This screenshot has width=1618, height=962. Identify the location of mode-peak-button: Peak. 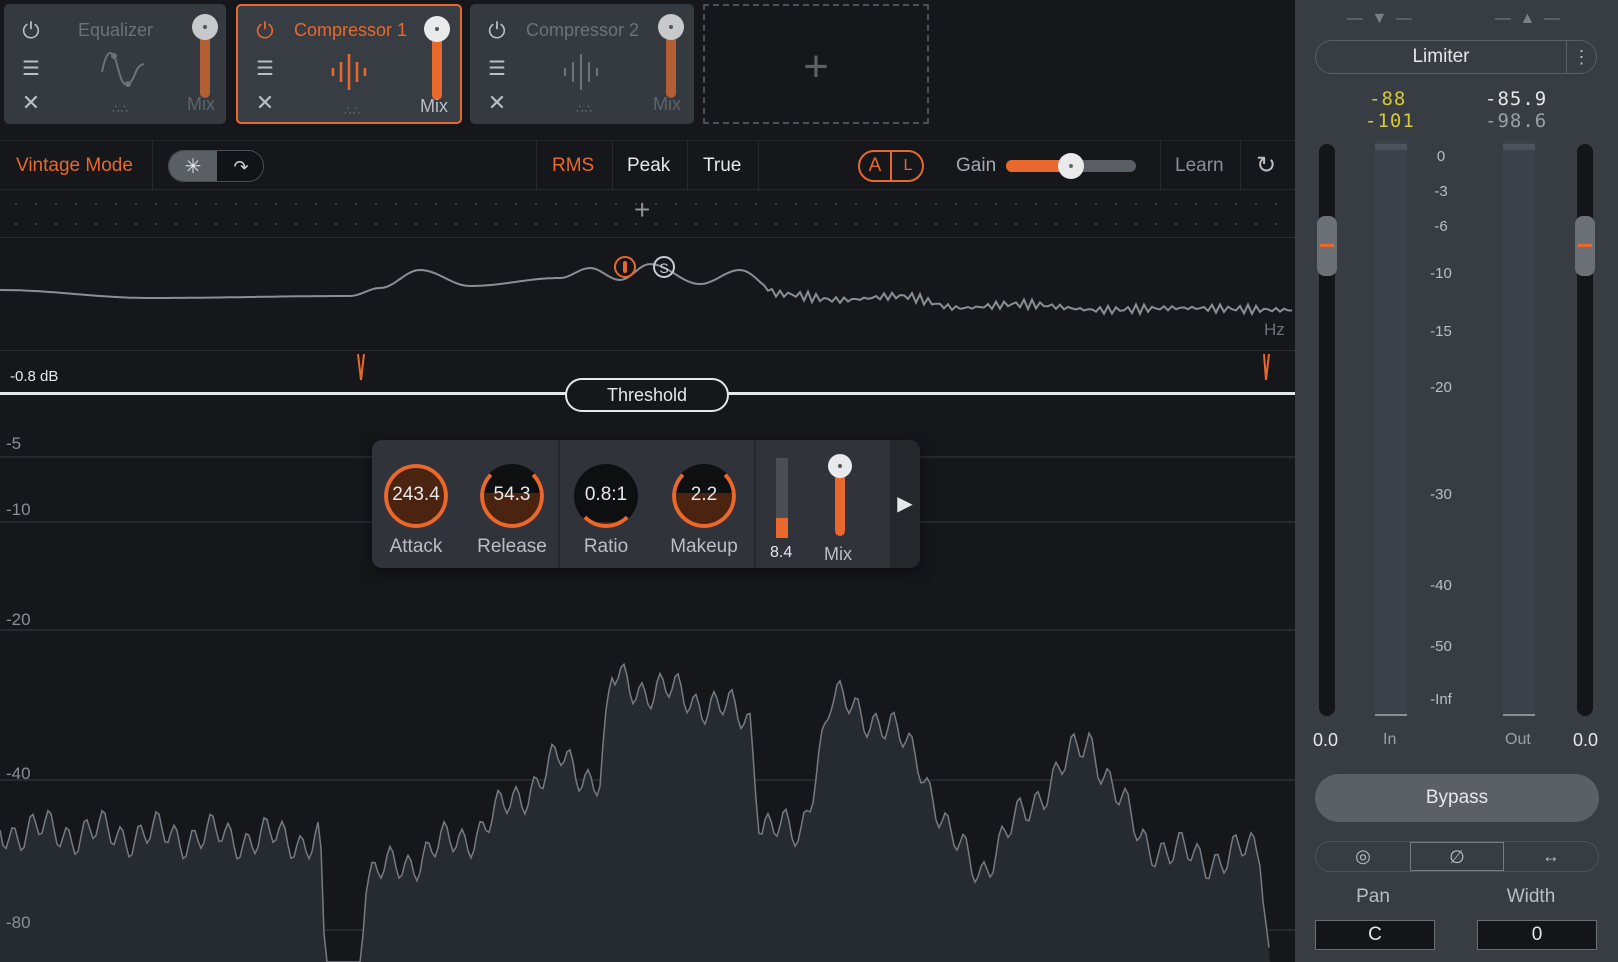
(648, 166).